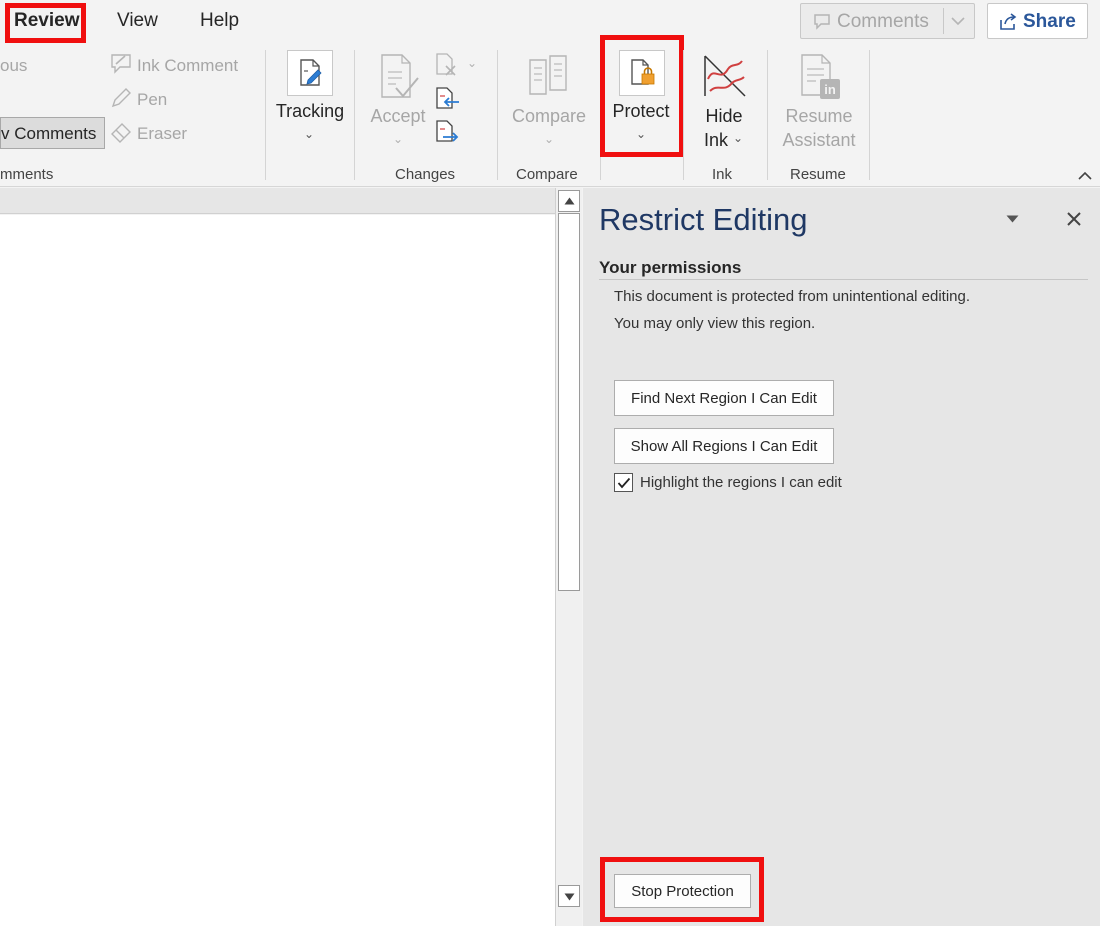 The image size is (1100, 926). Describe the element at coordinates (121, 133) in the screenshot. I see `eraser-icon` at that location.